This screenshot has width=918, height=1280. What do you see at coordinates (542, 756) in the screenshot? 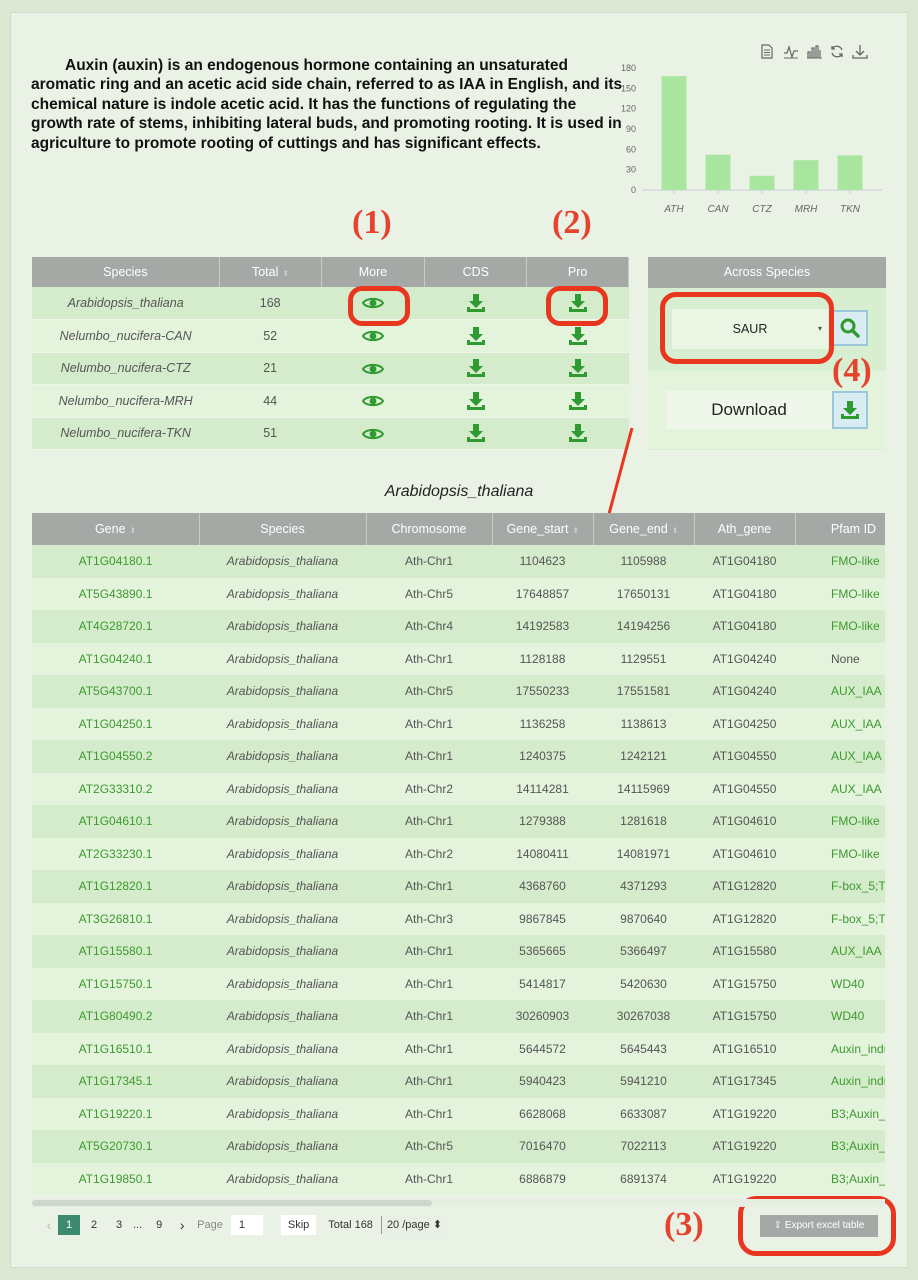
I see `gene-start: 1240375` at bounding box center [542, 756].